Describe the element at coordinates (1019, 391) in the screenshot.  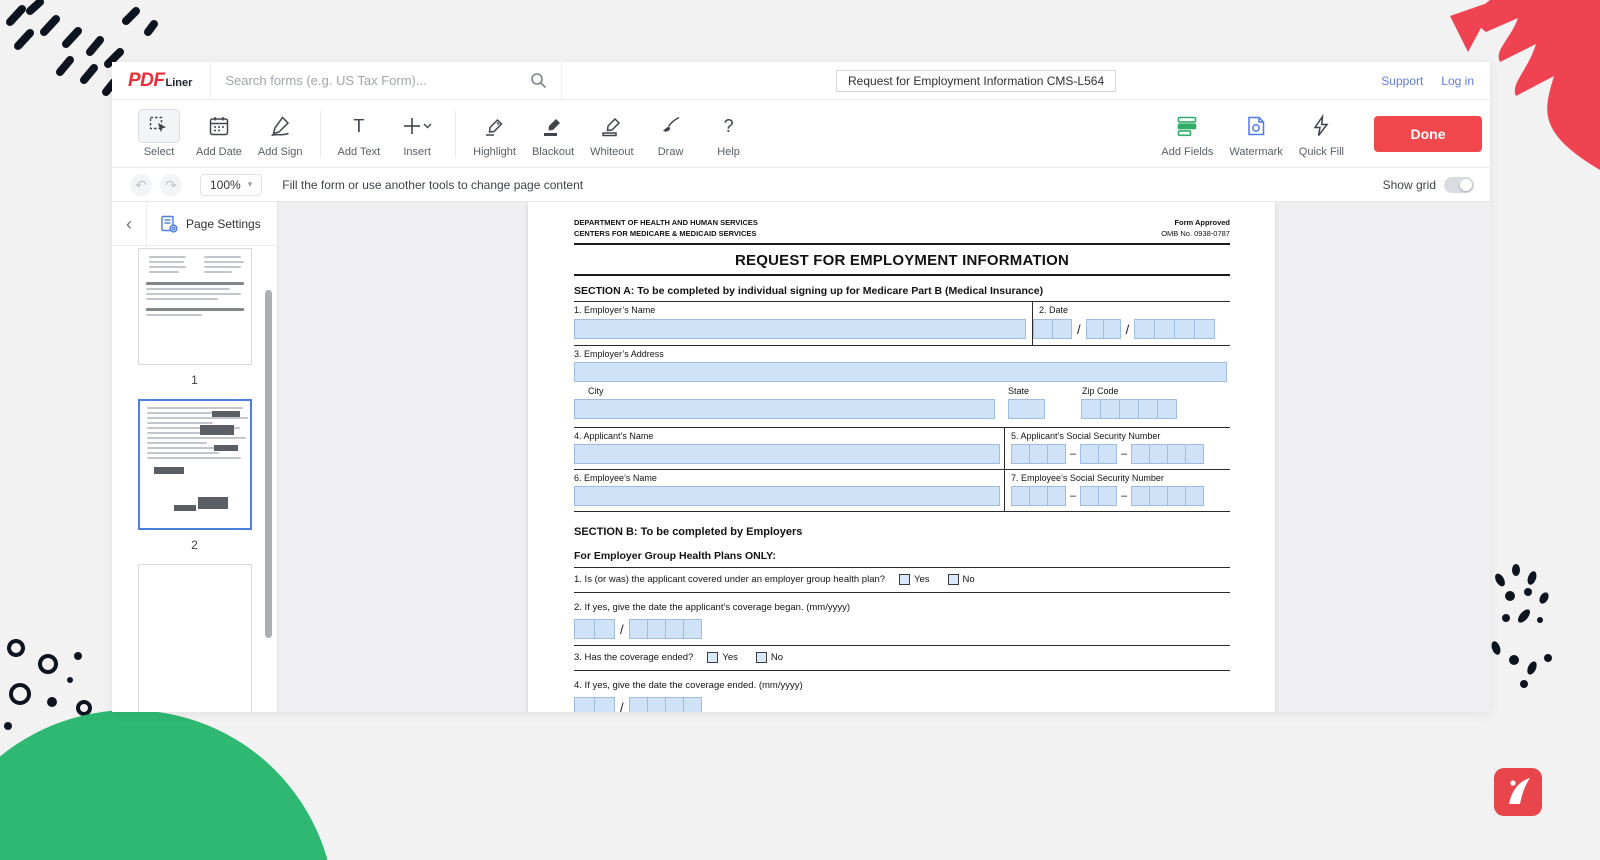
I see `state-label: State` at that location.